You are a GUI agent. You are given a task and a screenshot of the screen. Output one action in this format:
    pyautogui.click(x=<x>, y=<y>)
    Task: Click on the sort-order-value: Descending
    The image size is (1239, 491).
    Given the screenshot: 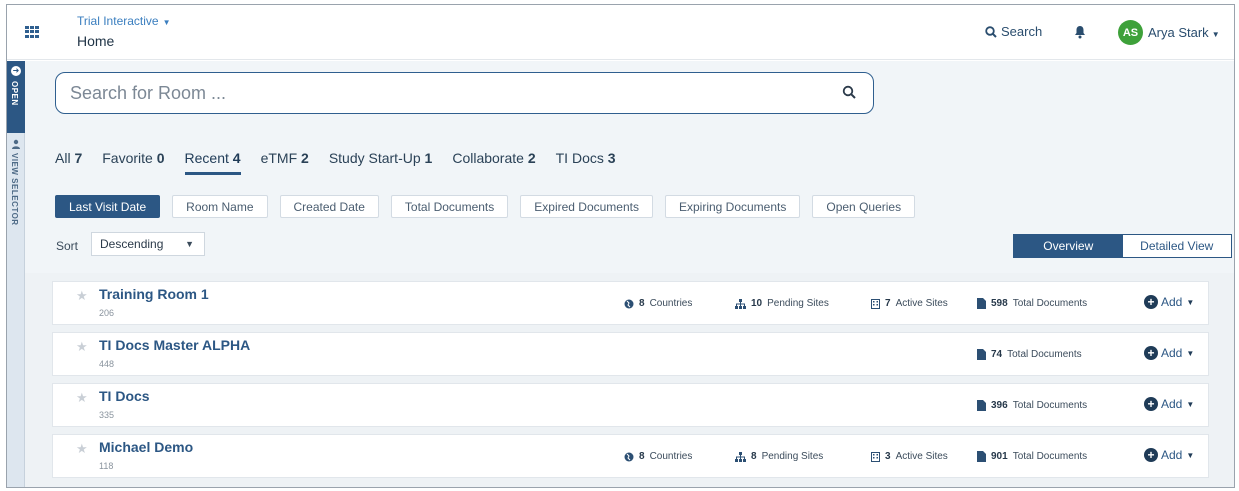 What is the action you would take?
    pyautogui.click(x=132, y=244)
    